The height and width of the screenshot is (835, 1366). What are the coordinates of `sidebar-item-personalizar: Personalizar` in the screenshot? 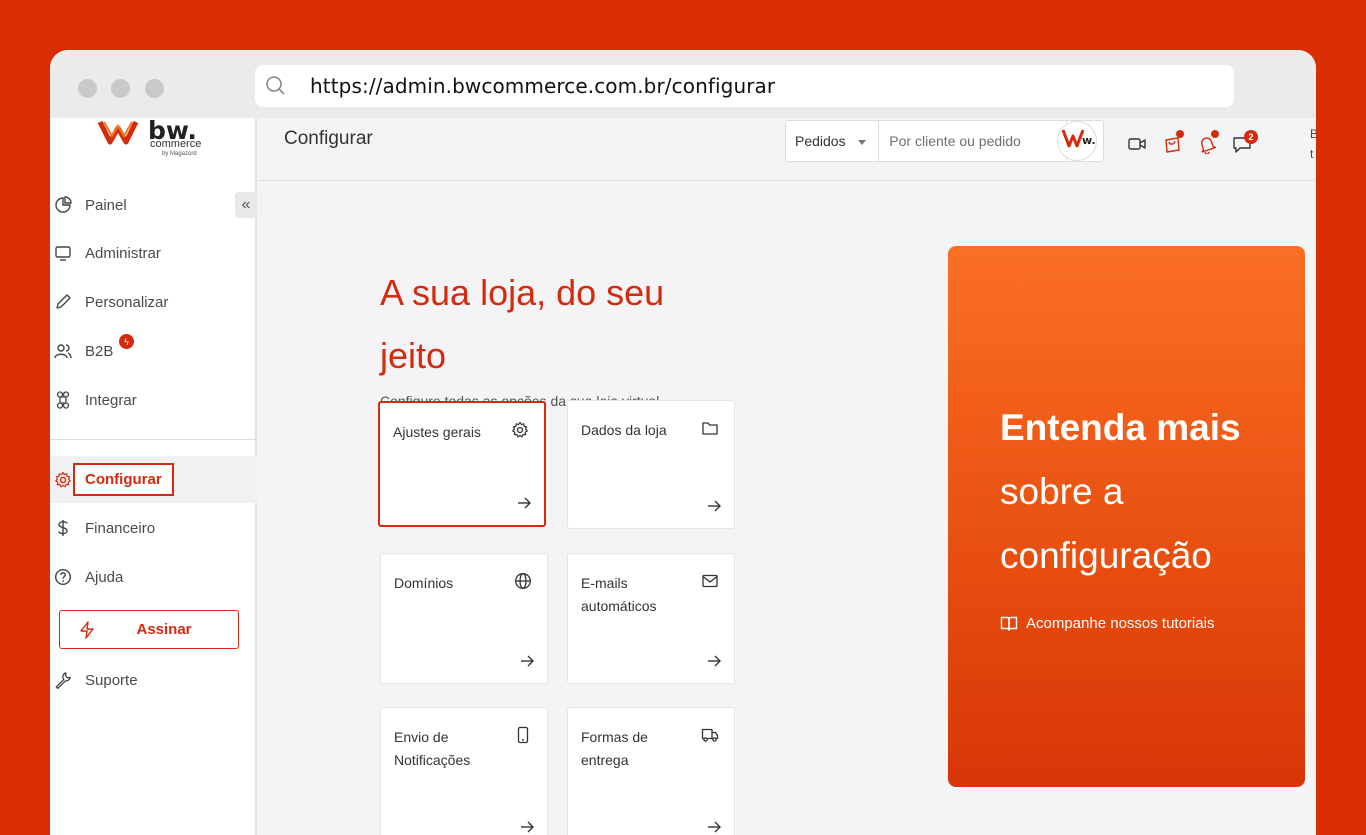 It's located at (153, 302).